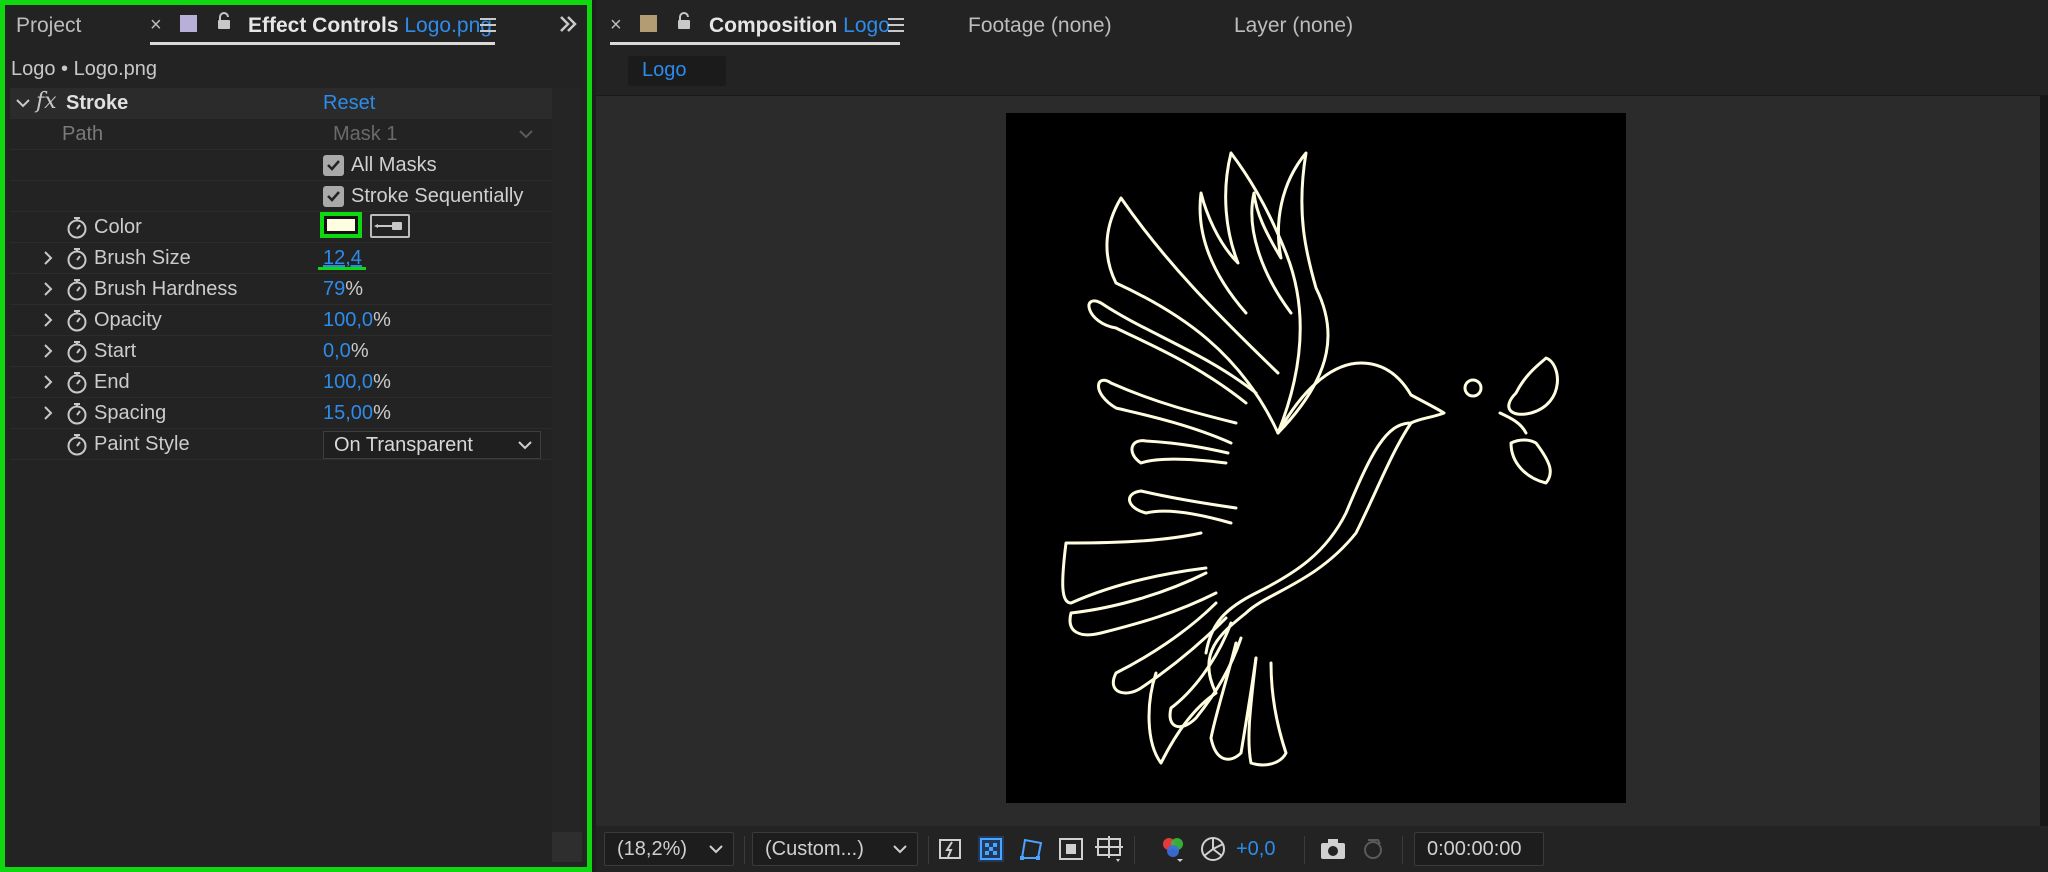 The height and width of the screenshot is (872, 2048). I want to click on stroke-sequentially-label: Stroke Sequentially, so click(437, 196).